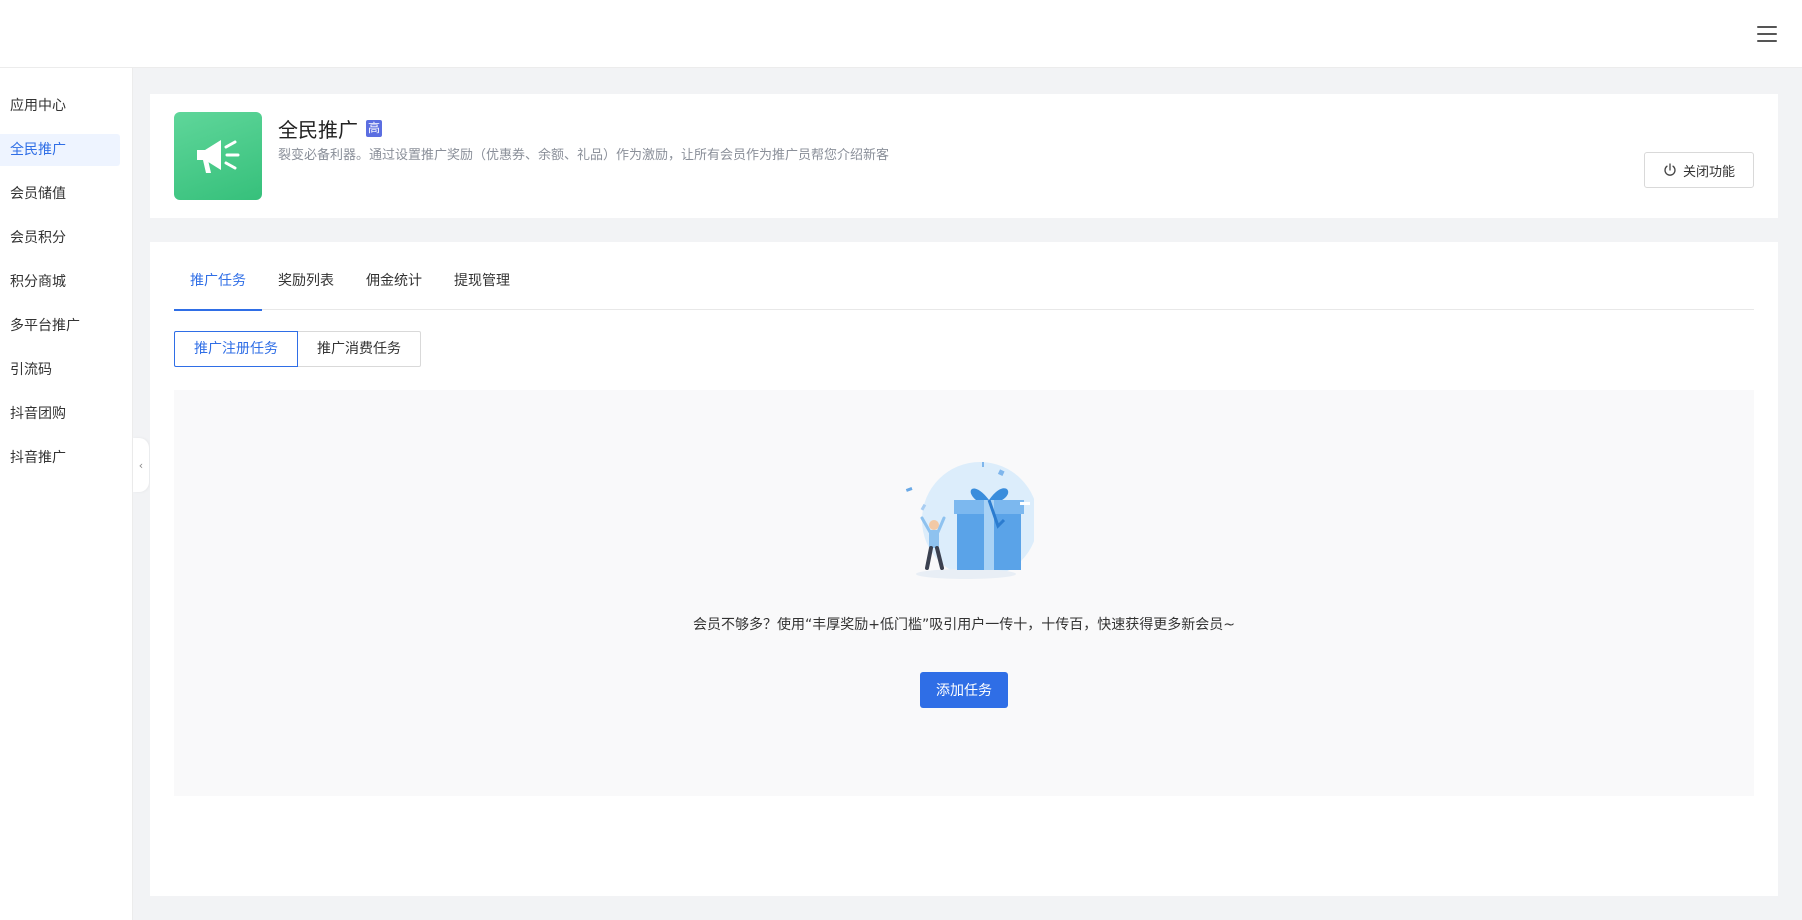 This screenshot has width=1802, height=920. I want to click on sidebar-collapse-handle: ‹, so click(141, 465).